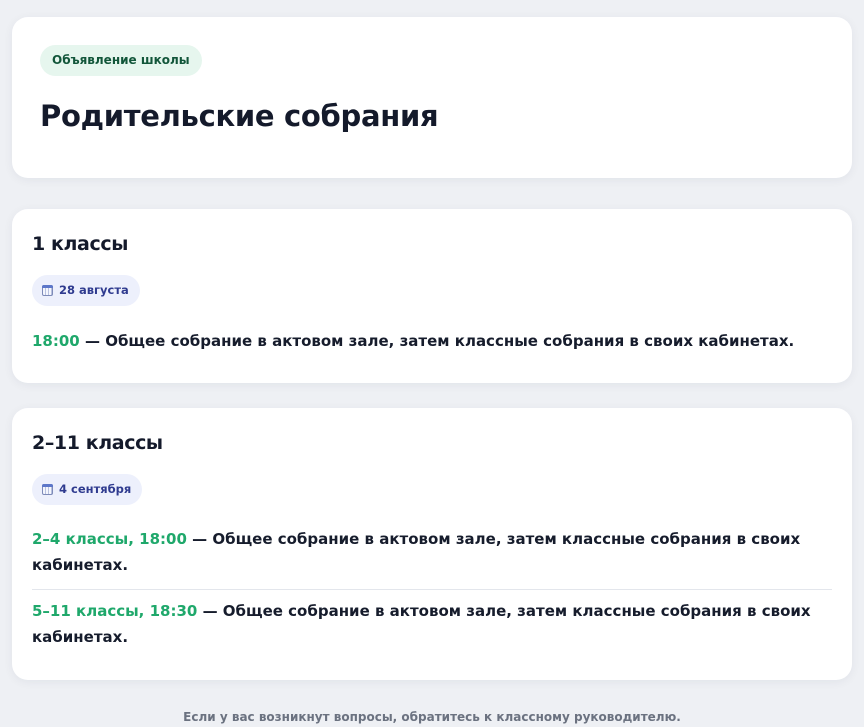  What do you see at coordinates (121, 60) in the screenshot?
I see `announcement-badge: Объявление школы` at bounding box center [121, 60].